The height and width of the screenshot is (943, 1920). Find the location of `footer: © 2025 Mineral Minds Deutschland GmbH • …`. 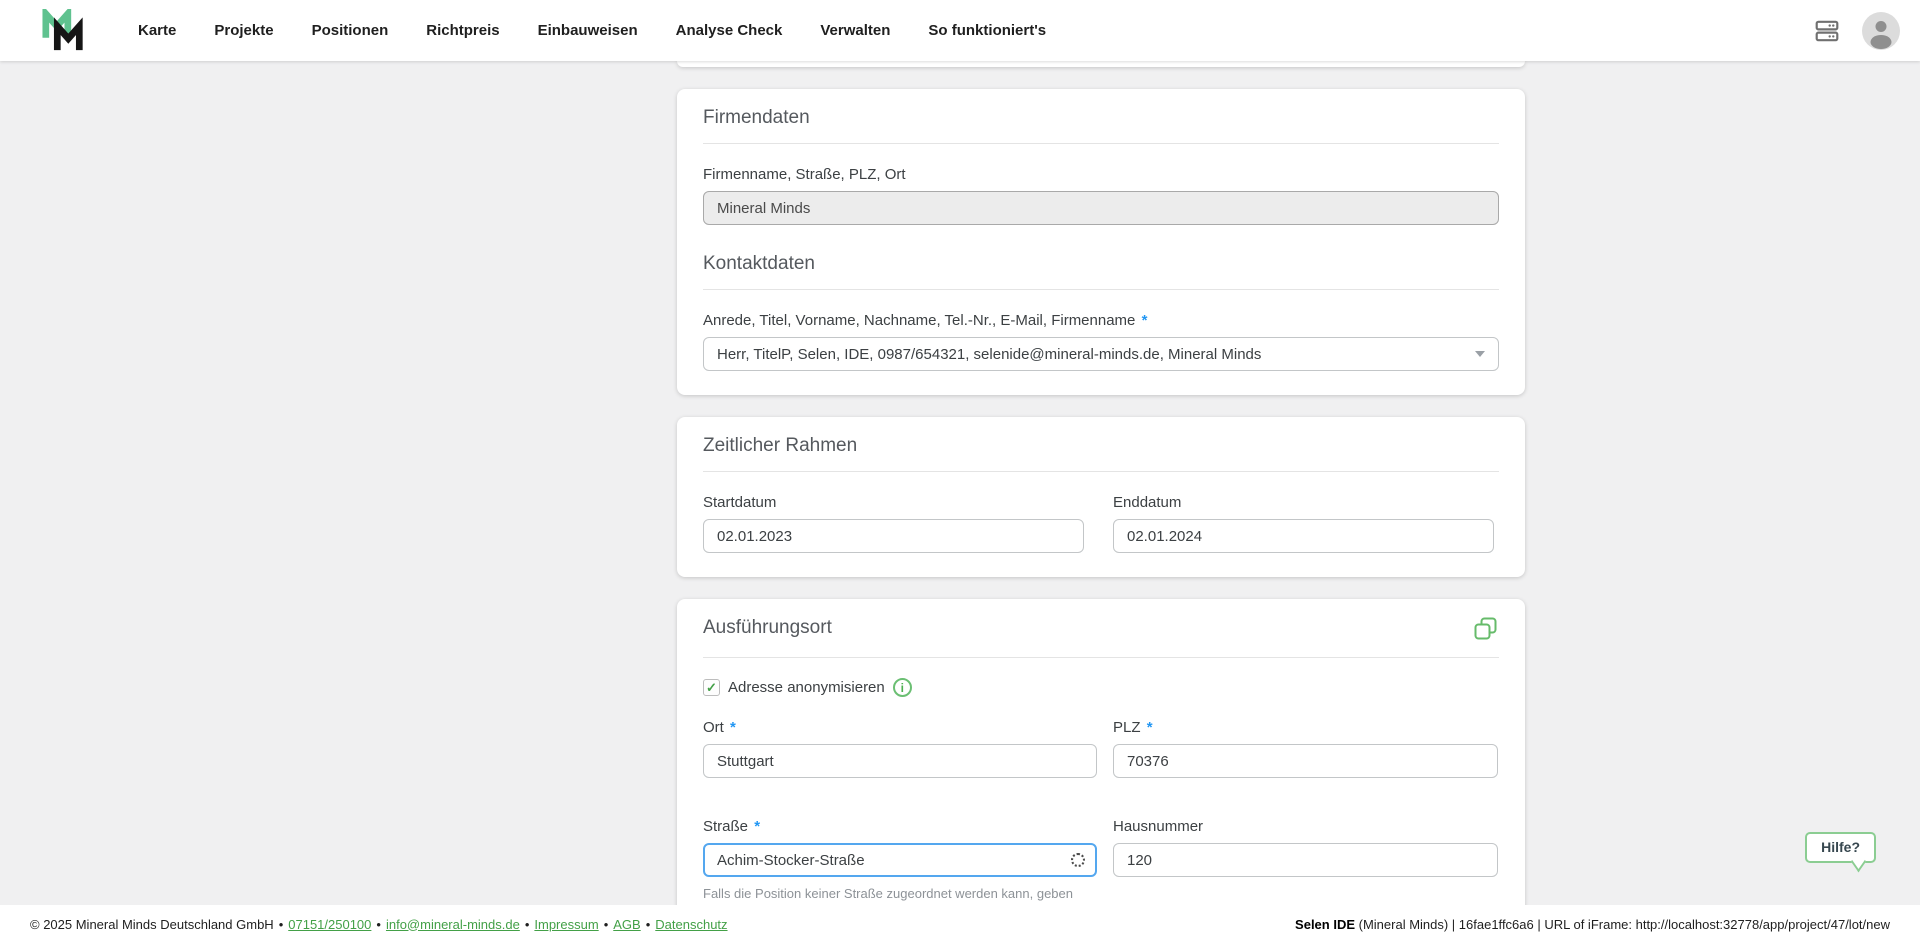

footer: © 2025 Mineral Minds Deutschland GmbH • … is located at coordinates (960, 924).